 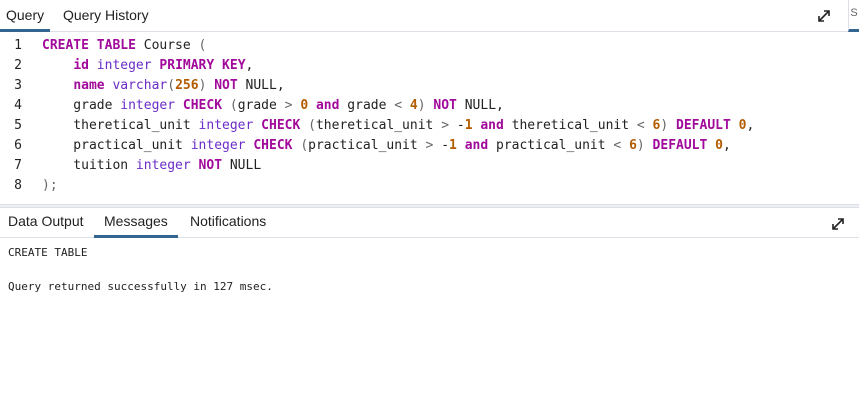 I want to click on code-line: );, so click(x=50, y=185).